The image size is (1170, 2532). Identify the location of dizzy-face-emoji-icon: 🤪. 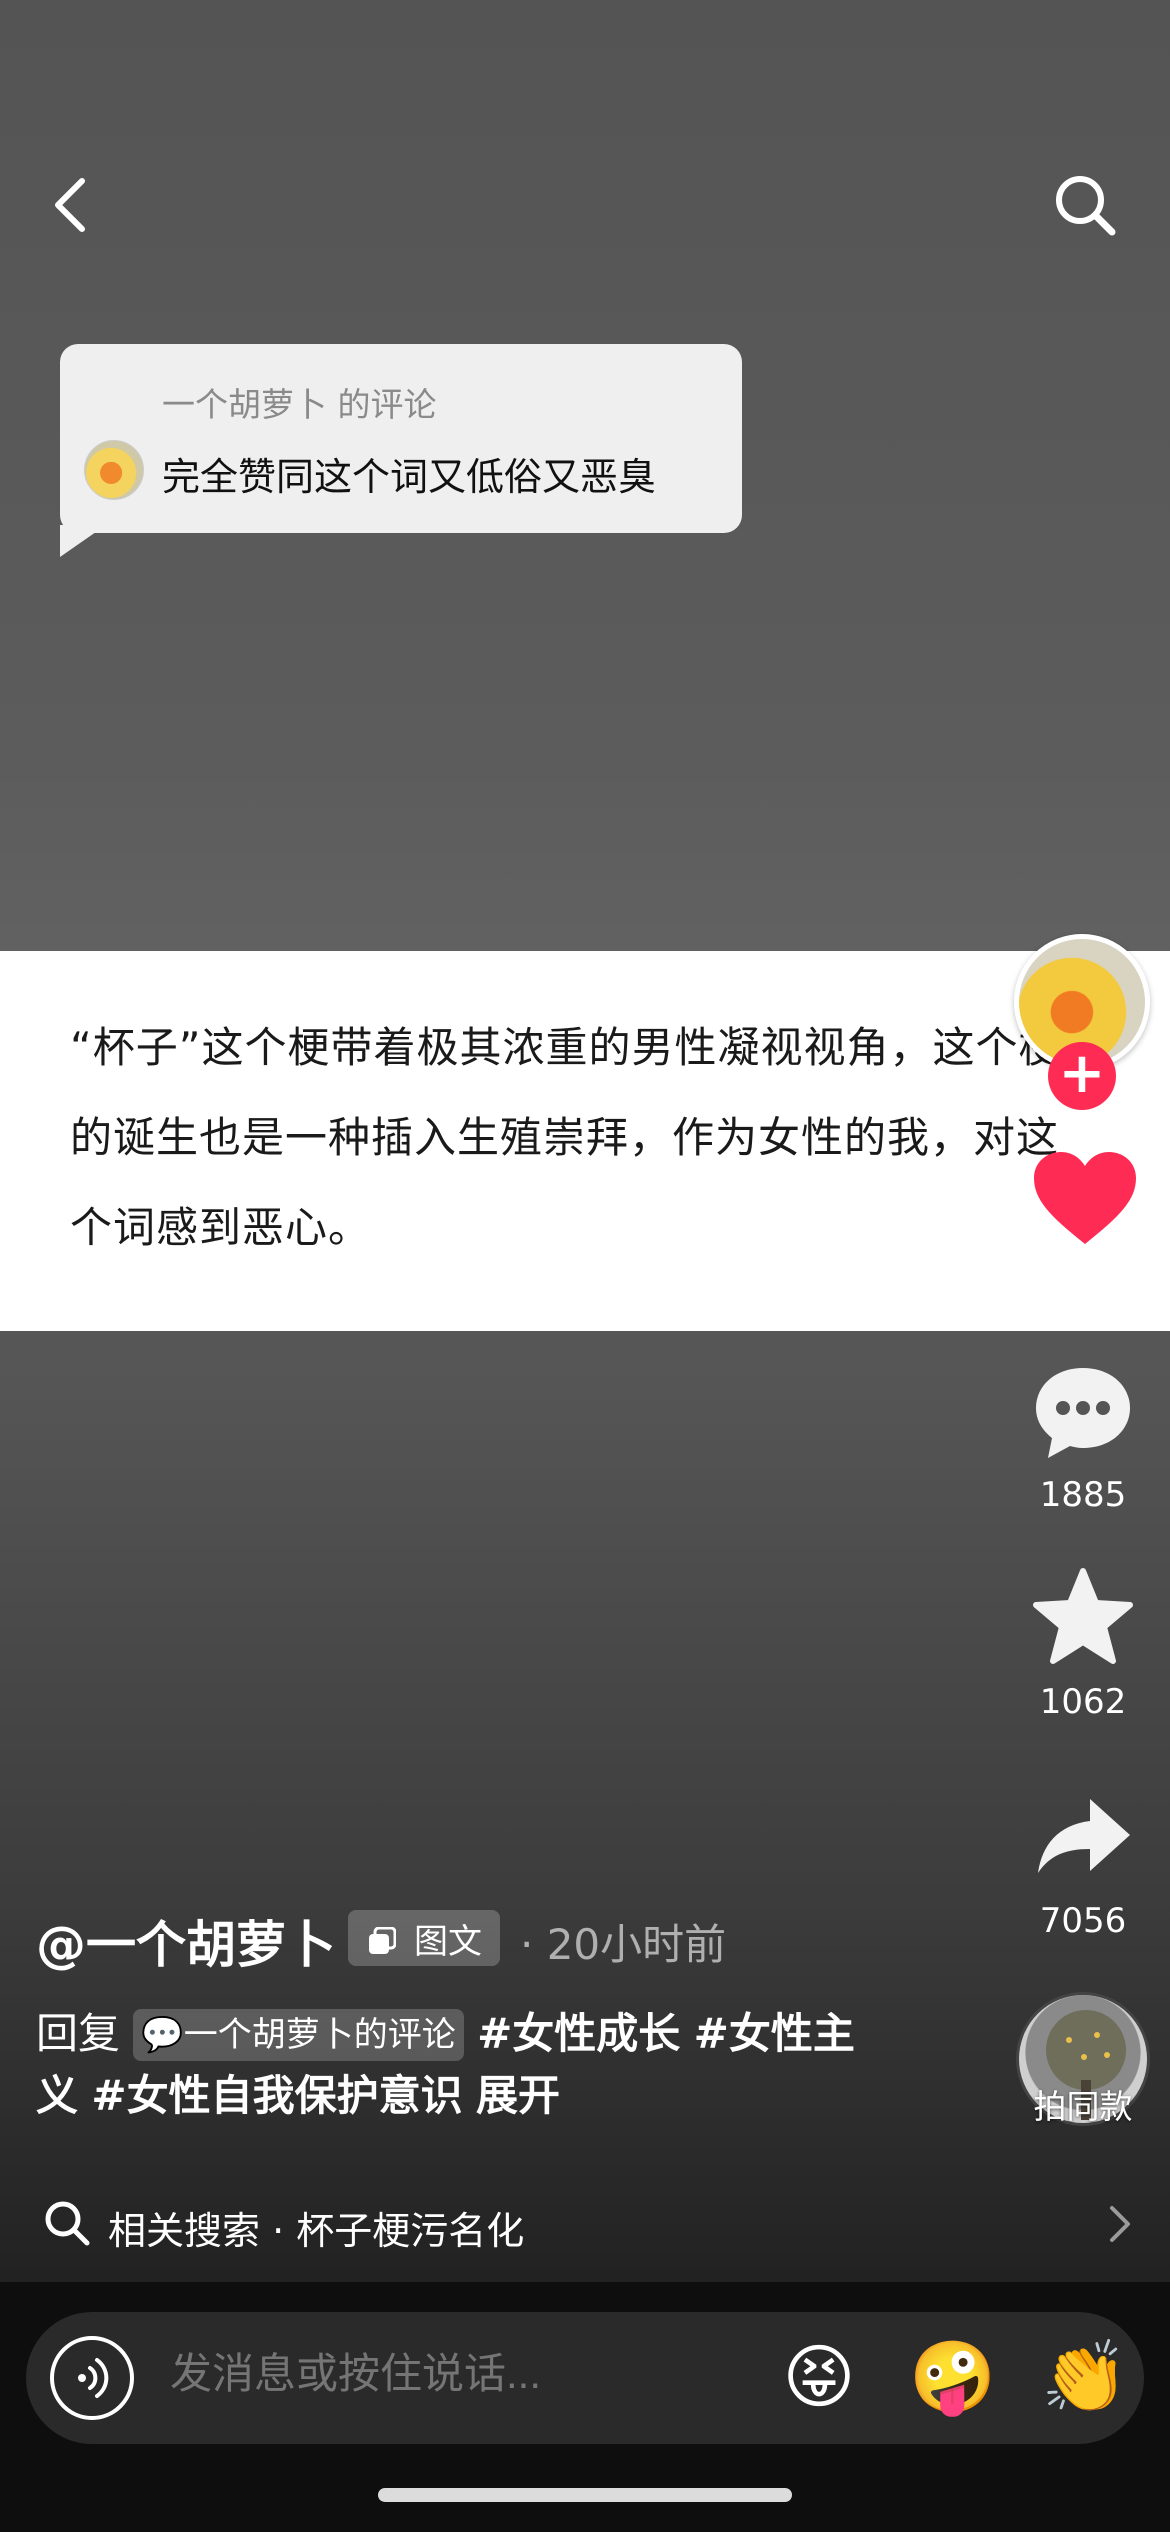
(953, 2377).